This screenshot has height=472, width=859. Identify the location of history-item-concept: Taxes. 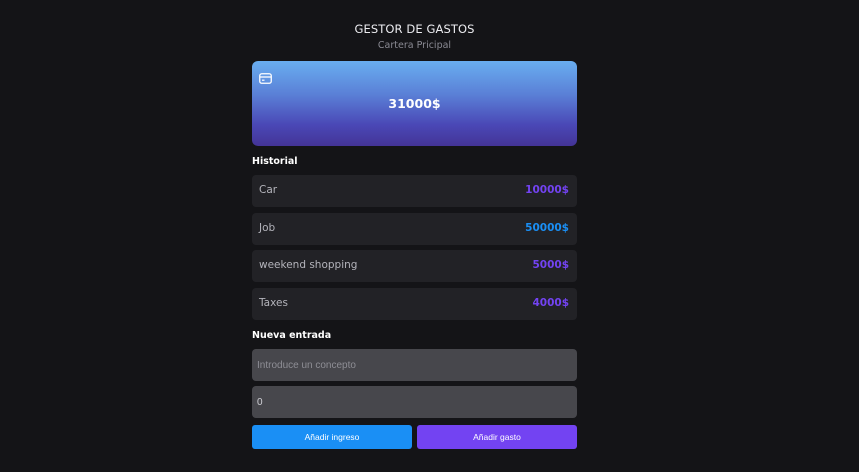
(273, 302).